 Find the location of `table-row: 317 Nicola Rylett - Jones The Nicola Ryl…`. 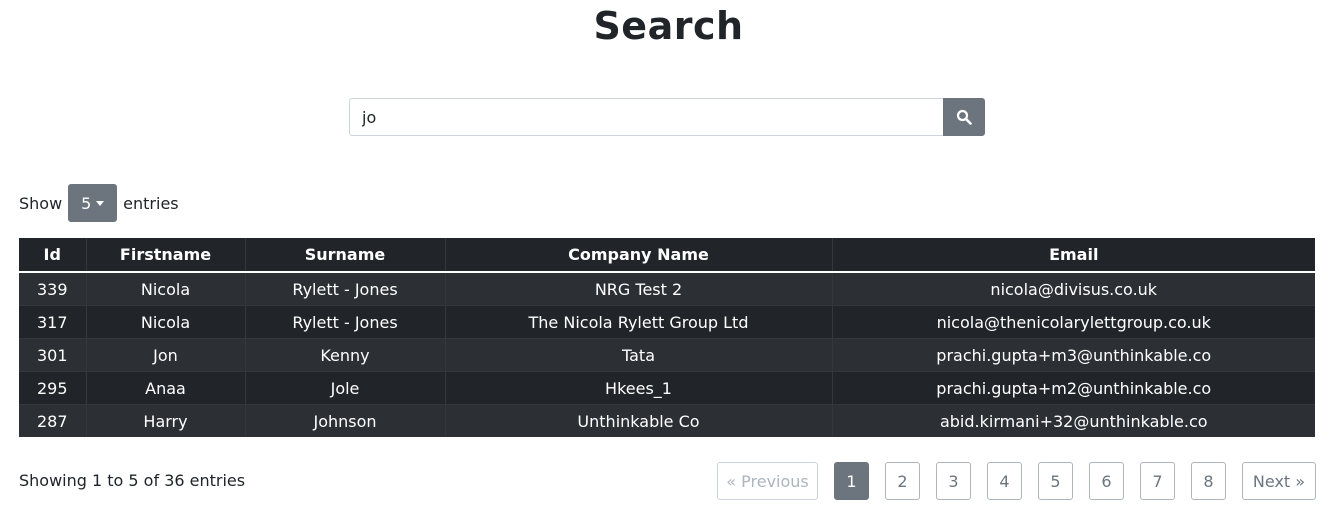

table-row: 317 Nicola Rylett - Jones The Nicola Ryl… is located at coordinates (667, 322).